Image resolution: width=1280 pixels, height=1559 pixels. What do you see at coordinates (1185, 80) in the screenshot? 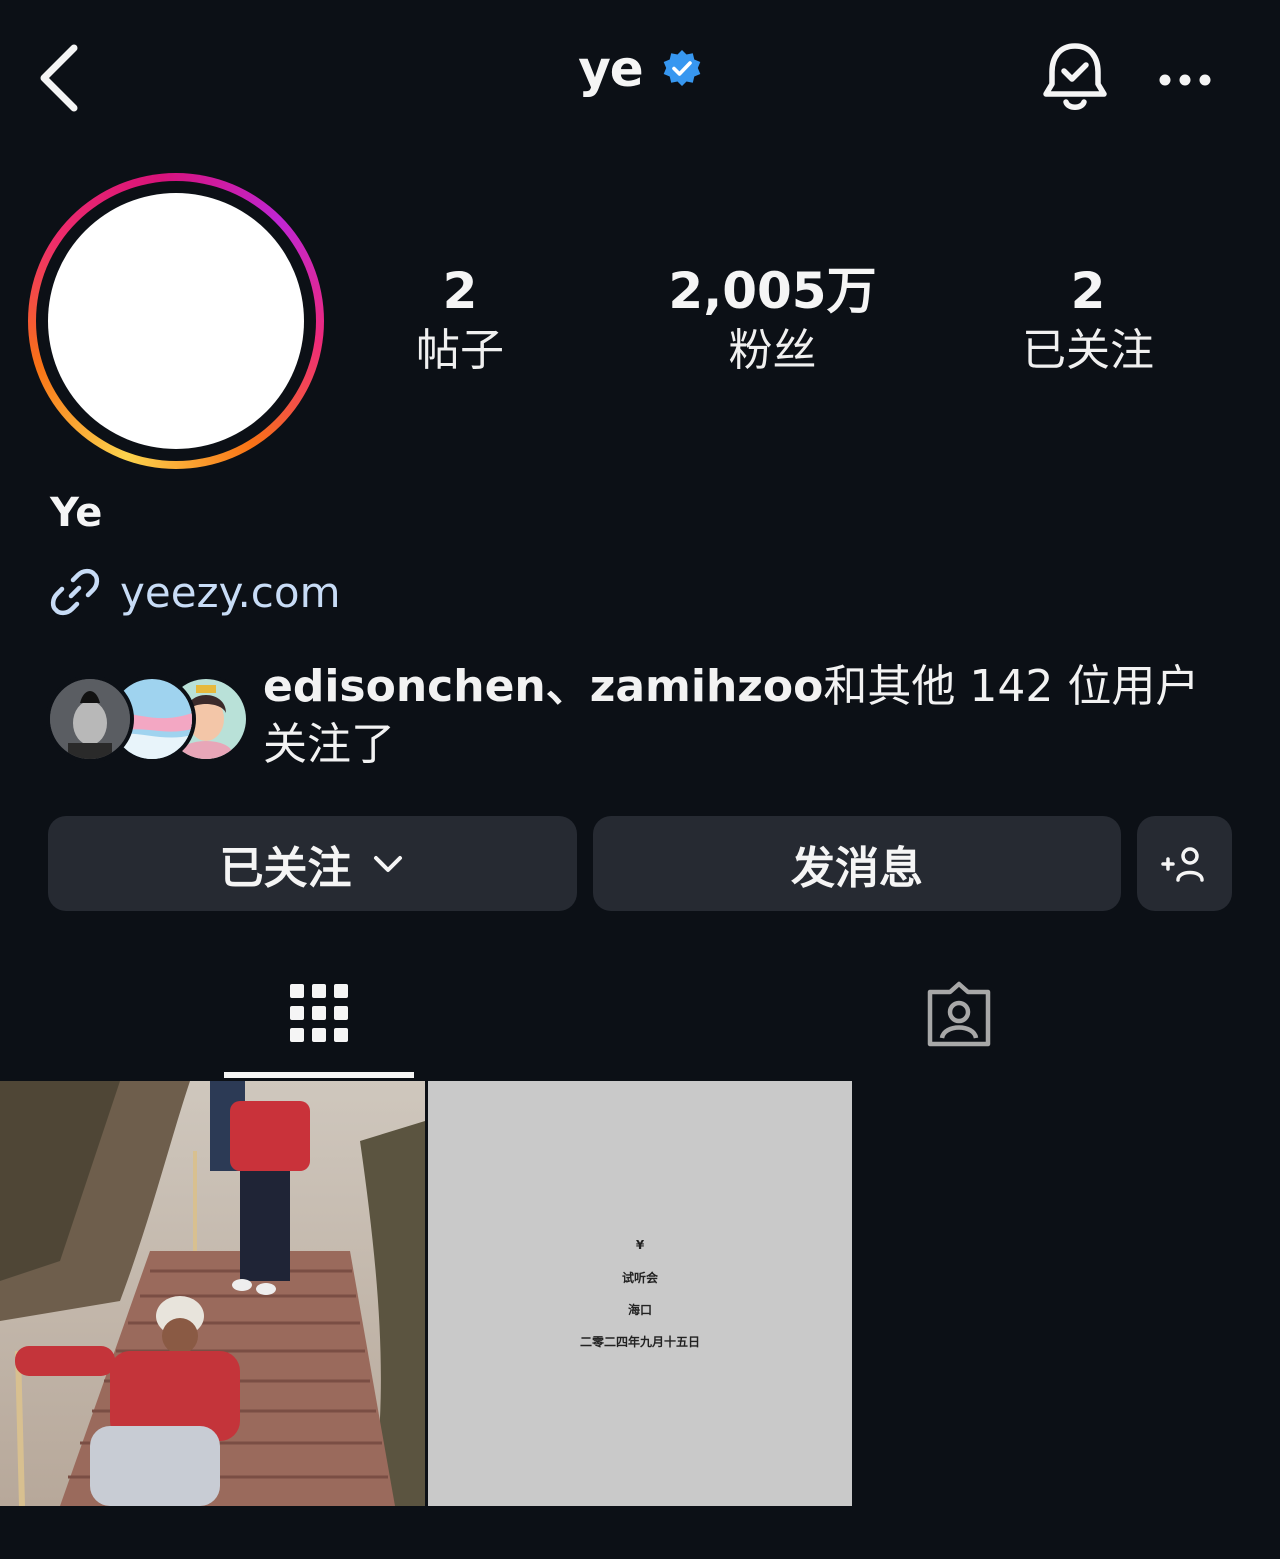
I see `more-horizontal-icon` at bounding box center [1185, 80].